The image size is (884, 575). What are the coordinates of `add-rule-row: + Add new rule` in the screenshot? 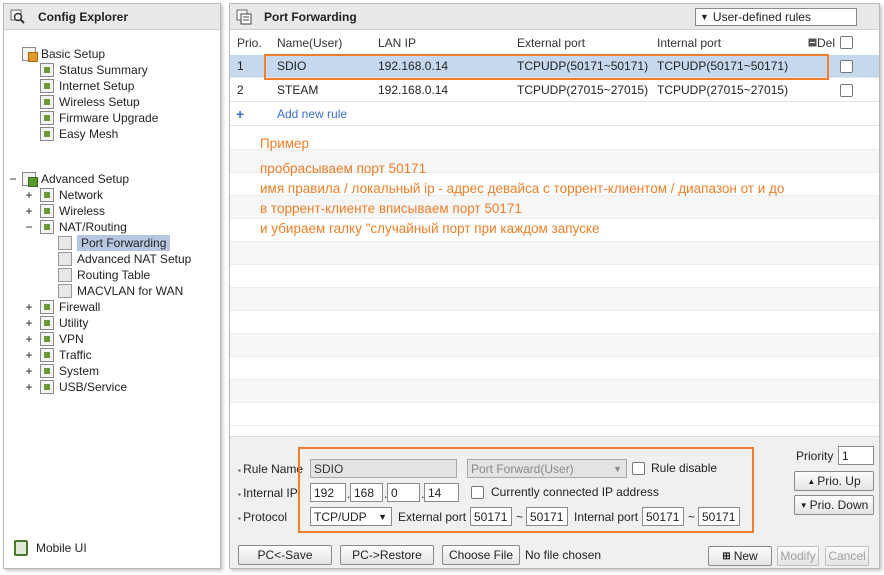 It's located at (554, 114).